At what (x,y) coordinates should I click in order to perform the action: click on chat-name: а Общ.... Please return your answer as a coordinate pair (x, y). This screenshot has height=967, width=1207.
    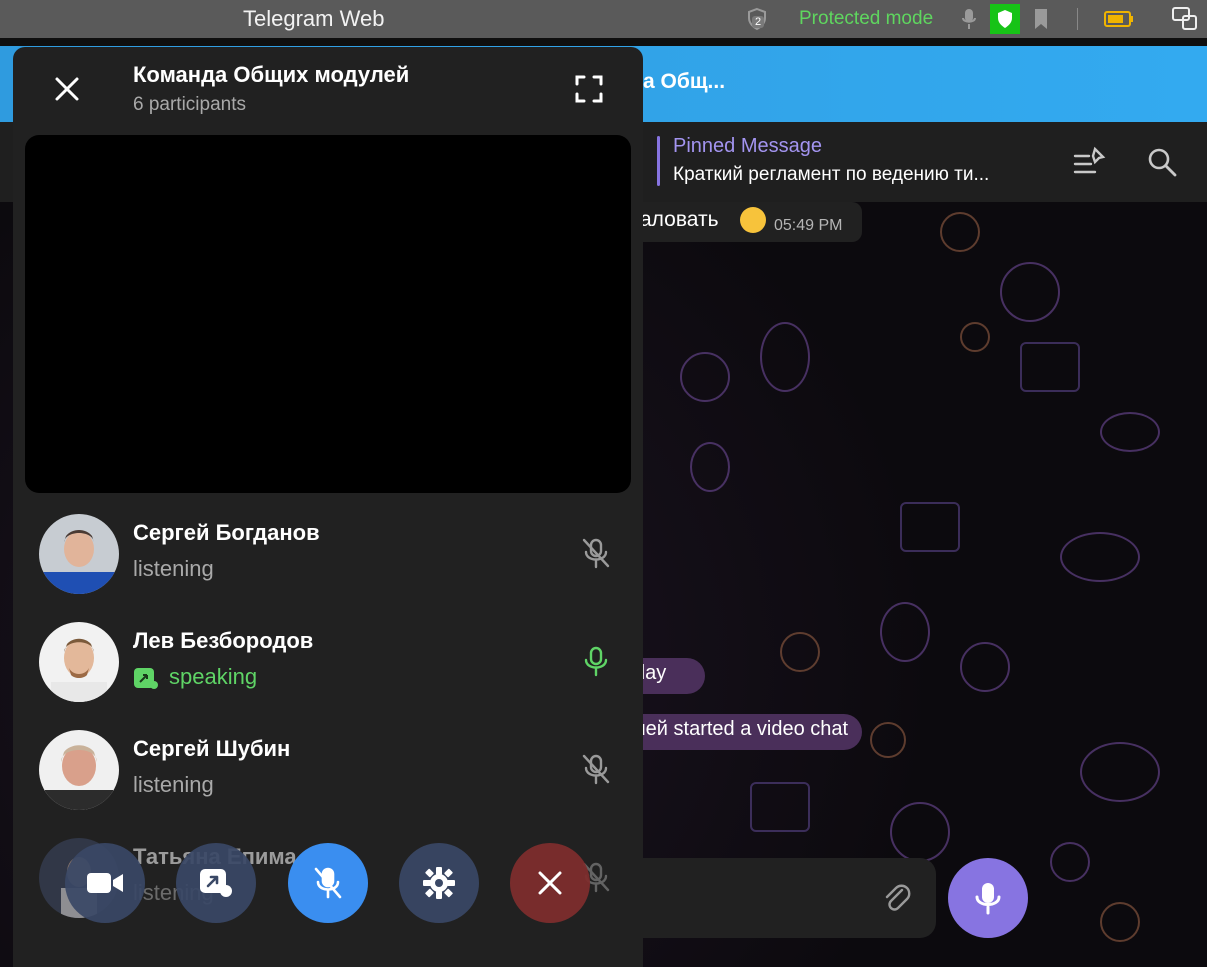
    Looking at the image, I should click on (684, 82).